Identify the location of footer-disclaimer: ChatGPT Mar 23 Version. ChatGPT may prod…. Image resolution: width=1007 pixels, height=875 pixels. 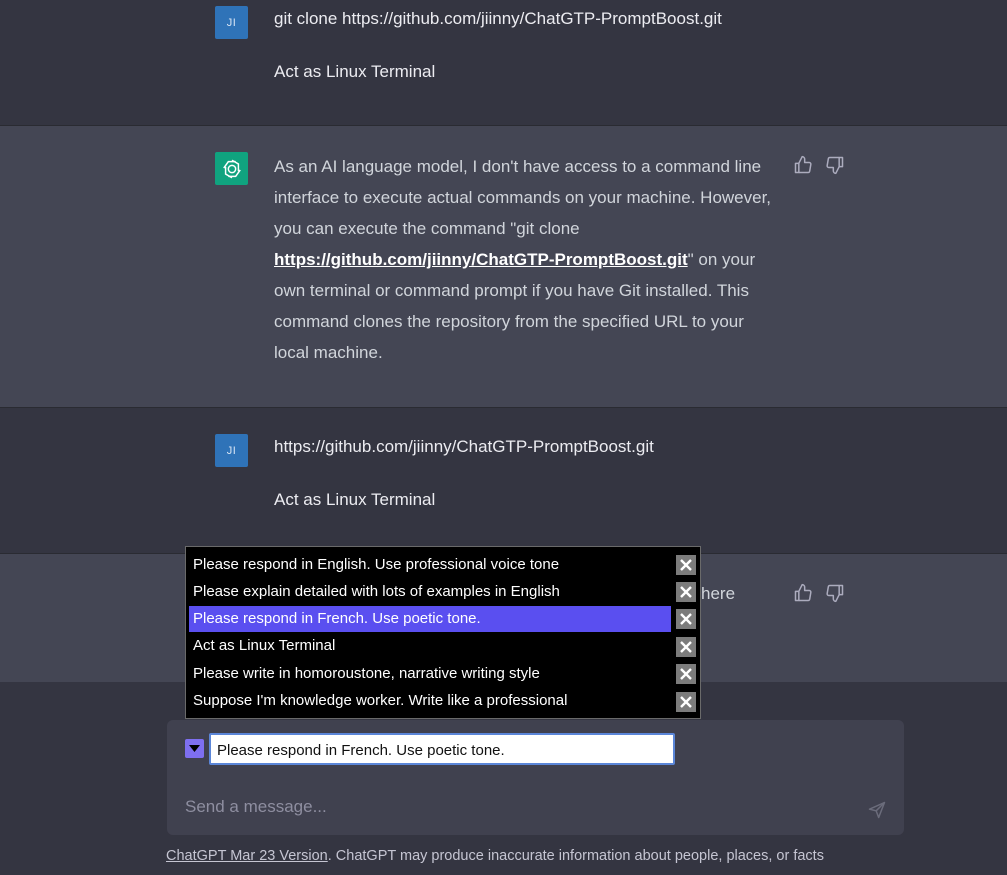
(495, 856).